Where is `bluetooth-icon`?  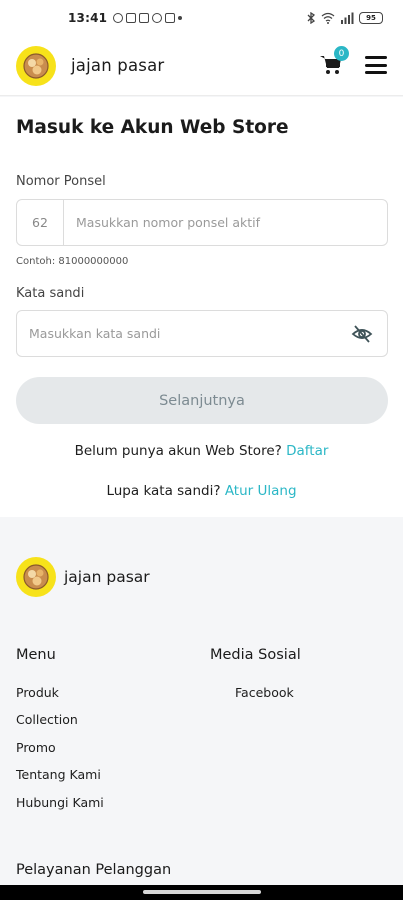 bluetooth-icon is located at coordinates (311, 18).